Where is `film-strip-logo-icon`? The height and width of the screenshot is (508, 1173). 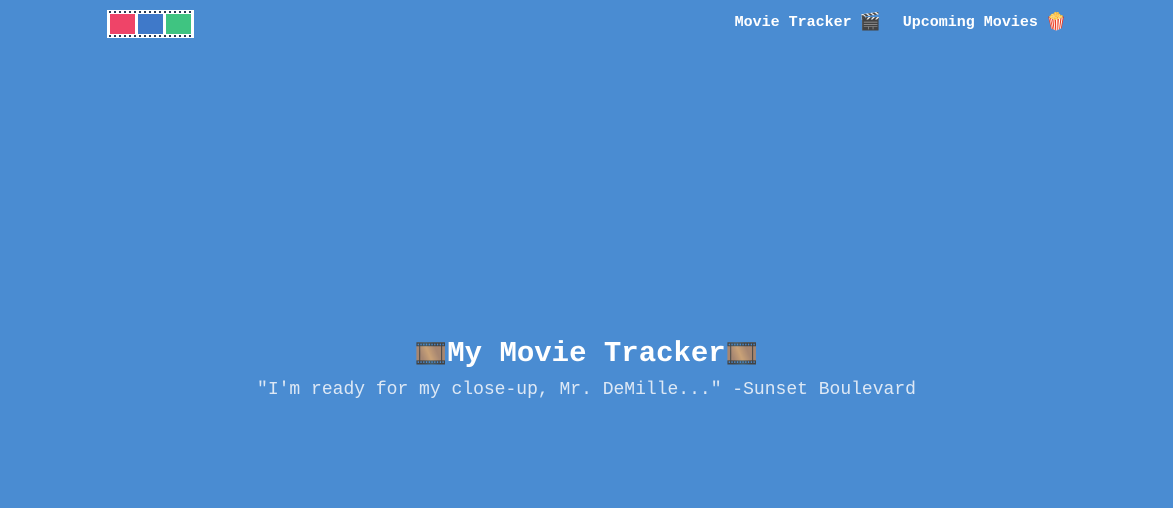 film-strip-logo-icon is located at coordinates (150, 24).